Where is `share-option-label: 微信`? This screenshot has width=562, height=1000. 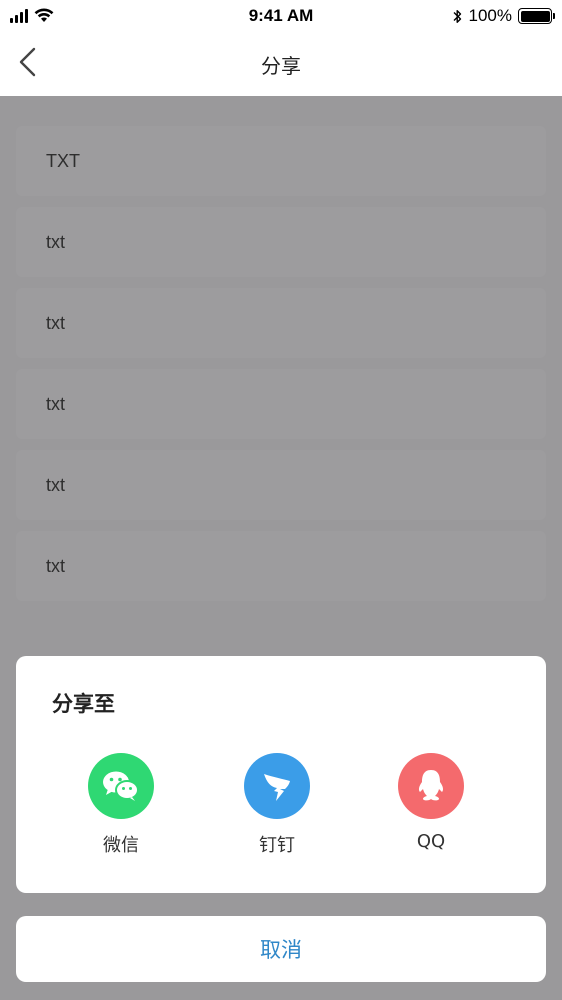 share-option-label: 微信 is located at coordinates (121, 845).